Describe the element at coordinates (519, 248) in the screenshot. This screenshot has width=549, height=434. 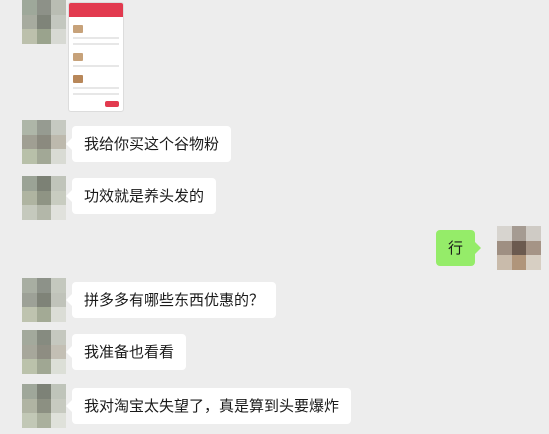
I see `own-avatar` at that location.